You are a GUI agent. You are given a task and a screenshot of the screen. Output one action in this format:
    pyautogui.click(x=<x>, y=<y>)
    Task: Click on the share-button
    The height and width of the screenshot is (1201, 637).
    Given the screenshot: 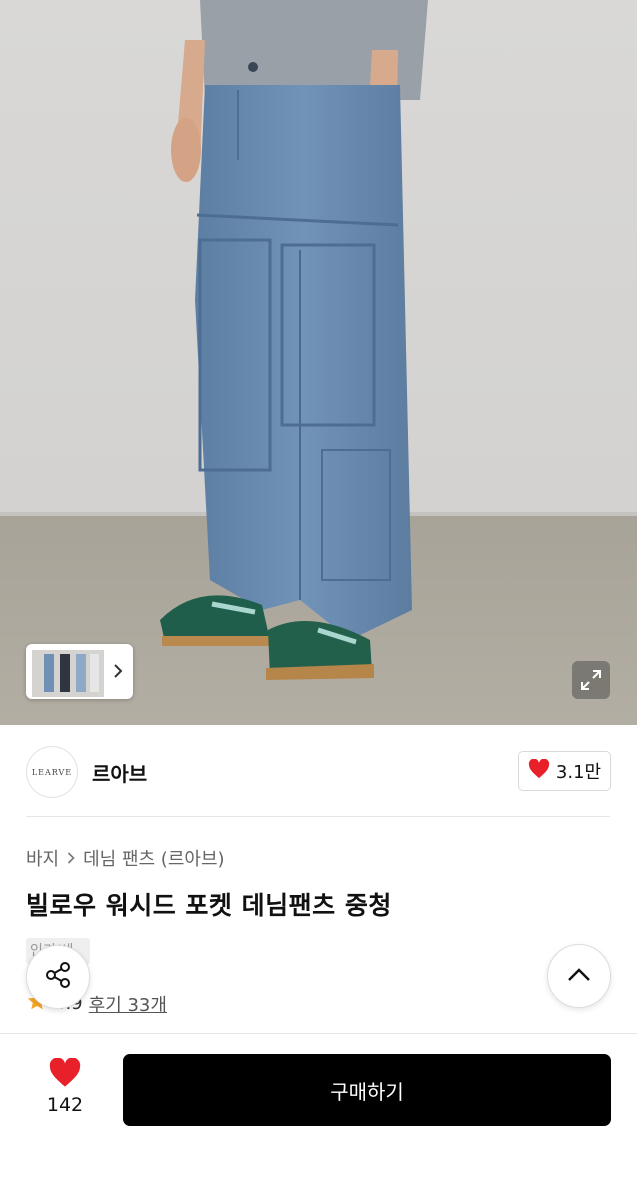 What is the action you would take?
    pyautogui.click(x=58, y=977)
    